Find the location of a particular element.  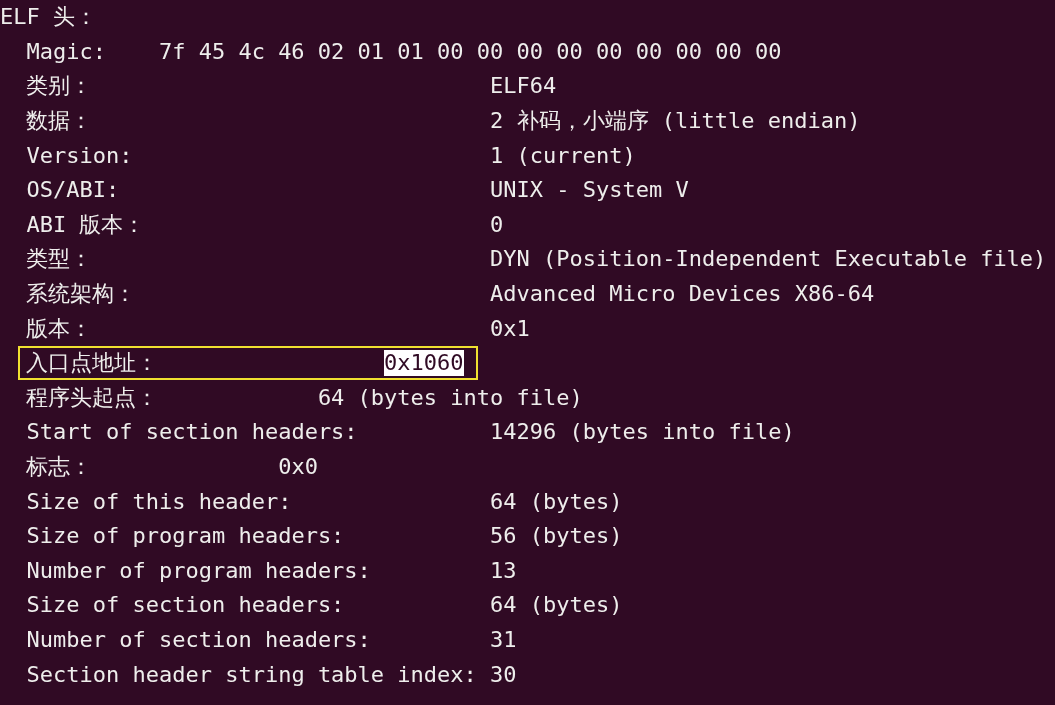

field-value: ELF64 is located at coordinates (523, 86).